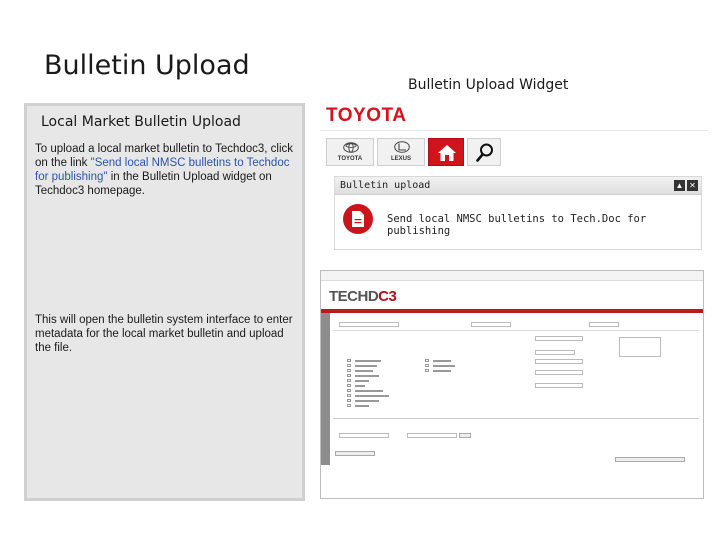  What do you see at coordinates (432, 435) in the screenshot?
I see `file-path-field` at bounding box center [432, 435].